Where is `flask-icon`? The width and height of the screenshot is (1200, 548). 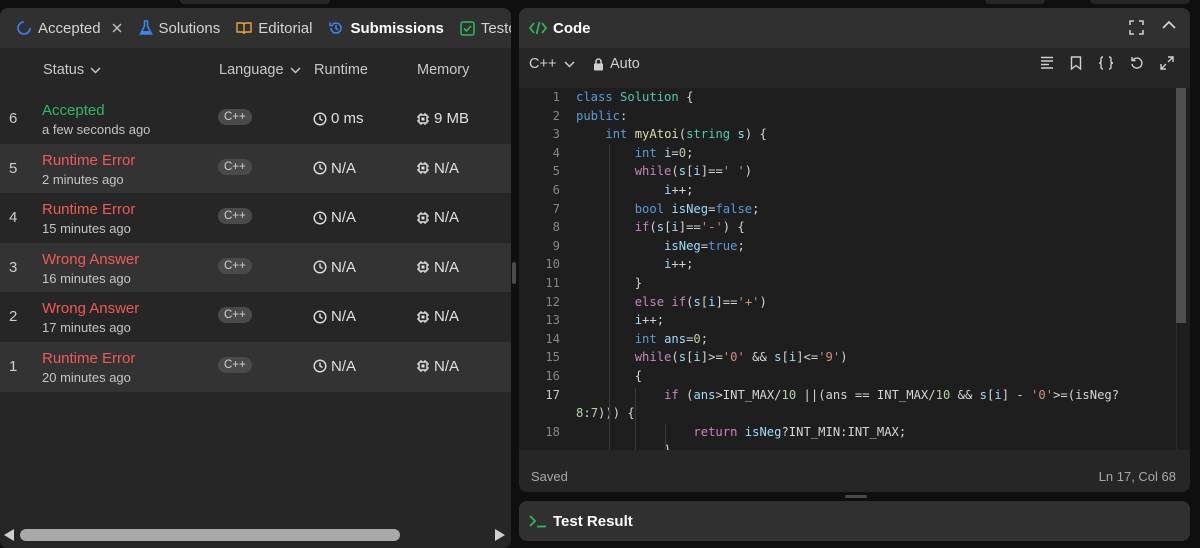
flask-icon is located at coordinates (145, 27).